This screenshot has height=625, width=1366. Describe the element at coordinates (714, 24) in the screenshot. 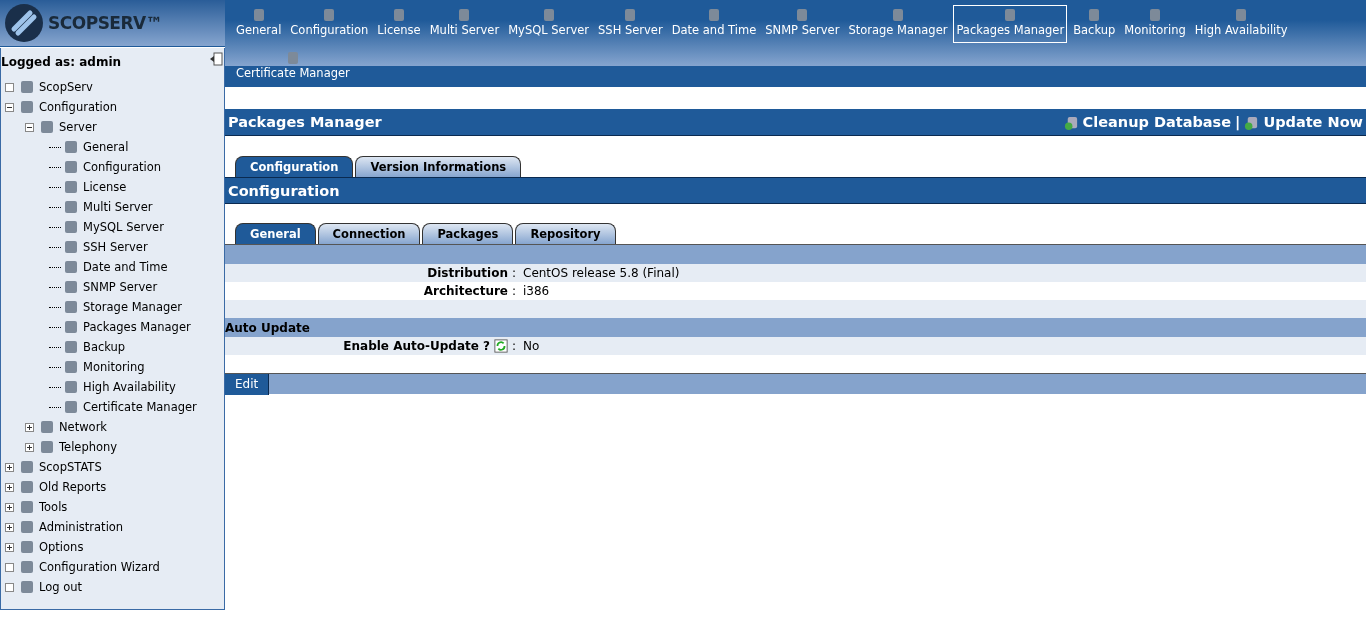

I see `nav-item: Date and Time` at that location.